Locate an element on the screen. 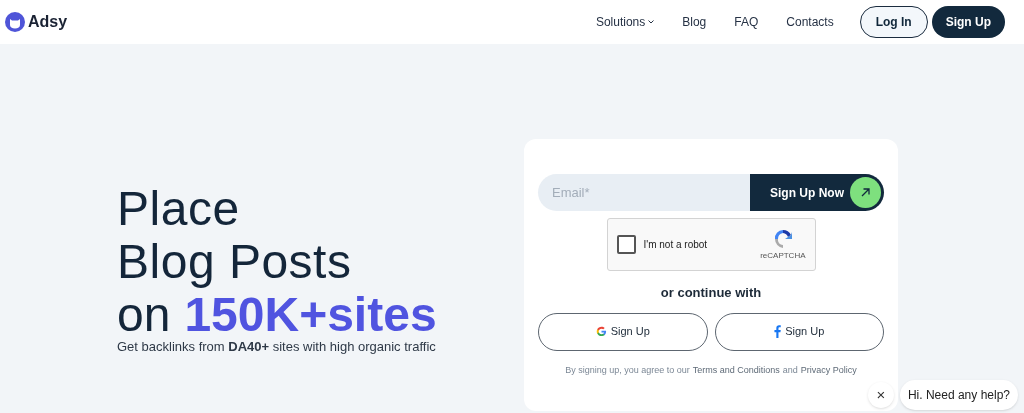 This screenshot has height=413, width=1024. nav-link: FAQ is located at coordinates (746, 22).